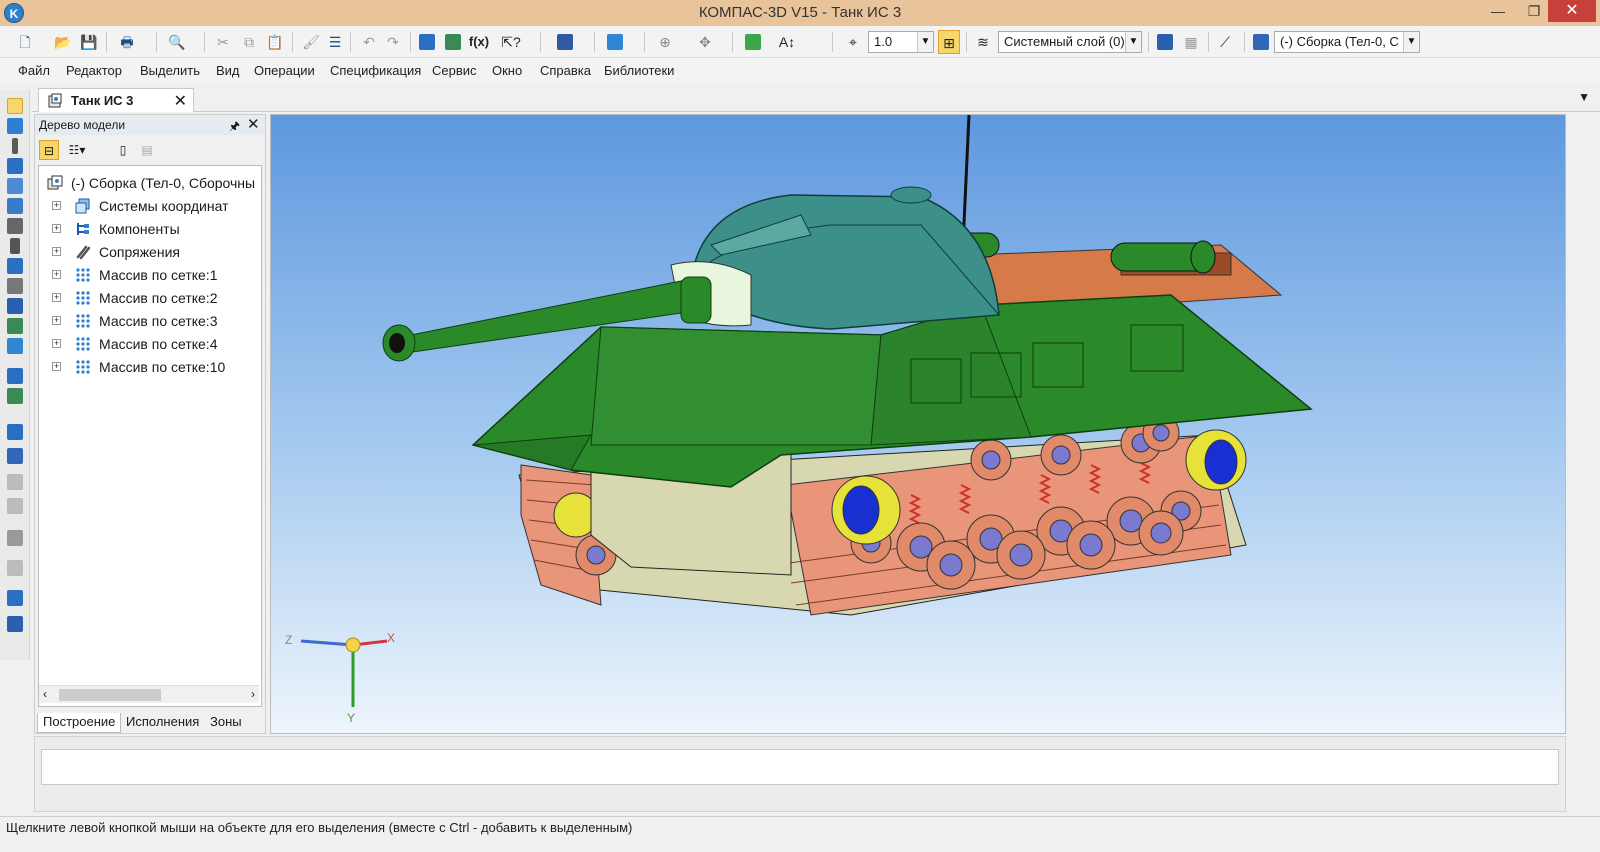  Describe the element at coordinates (150, 183) in the screenshot. I see `tree-root: (-) Сборка (Тел-0, Сборочны` at that location.